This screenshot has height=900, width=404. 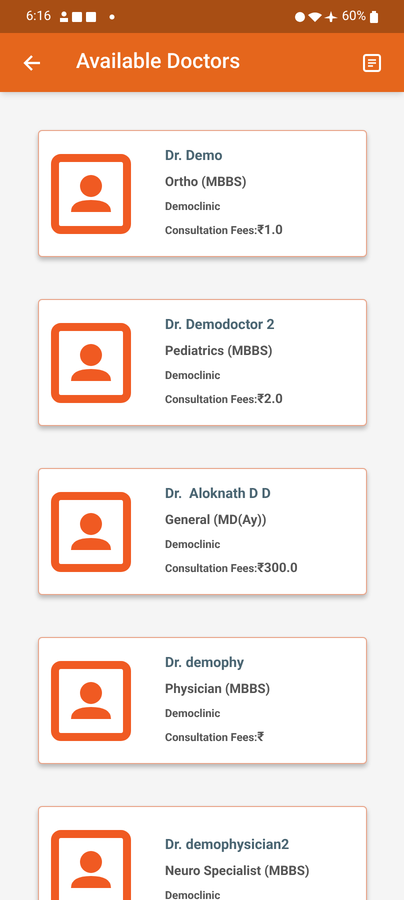 What do you see at coordinates (159, 62) in the screenshot?
I see `page-title: Available Doctors` at bounding box center [159, 62].